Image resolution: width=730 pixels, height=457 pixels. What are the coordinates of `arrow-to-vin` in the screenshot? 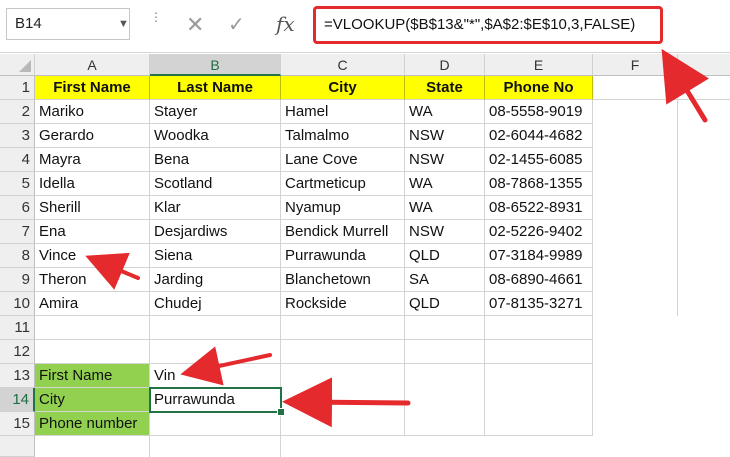 It's located at (226, 366).